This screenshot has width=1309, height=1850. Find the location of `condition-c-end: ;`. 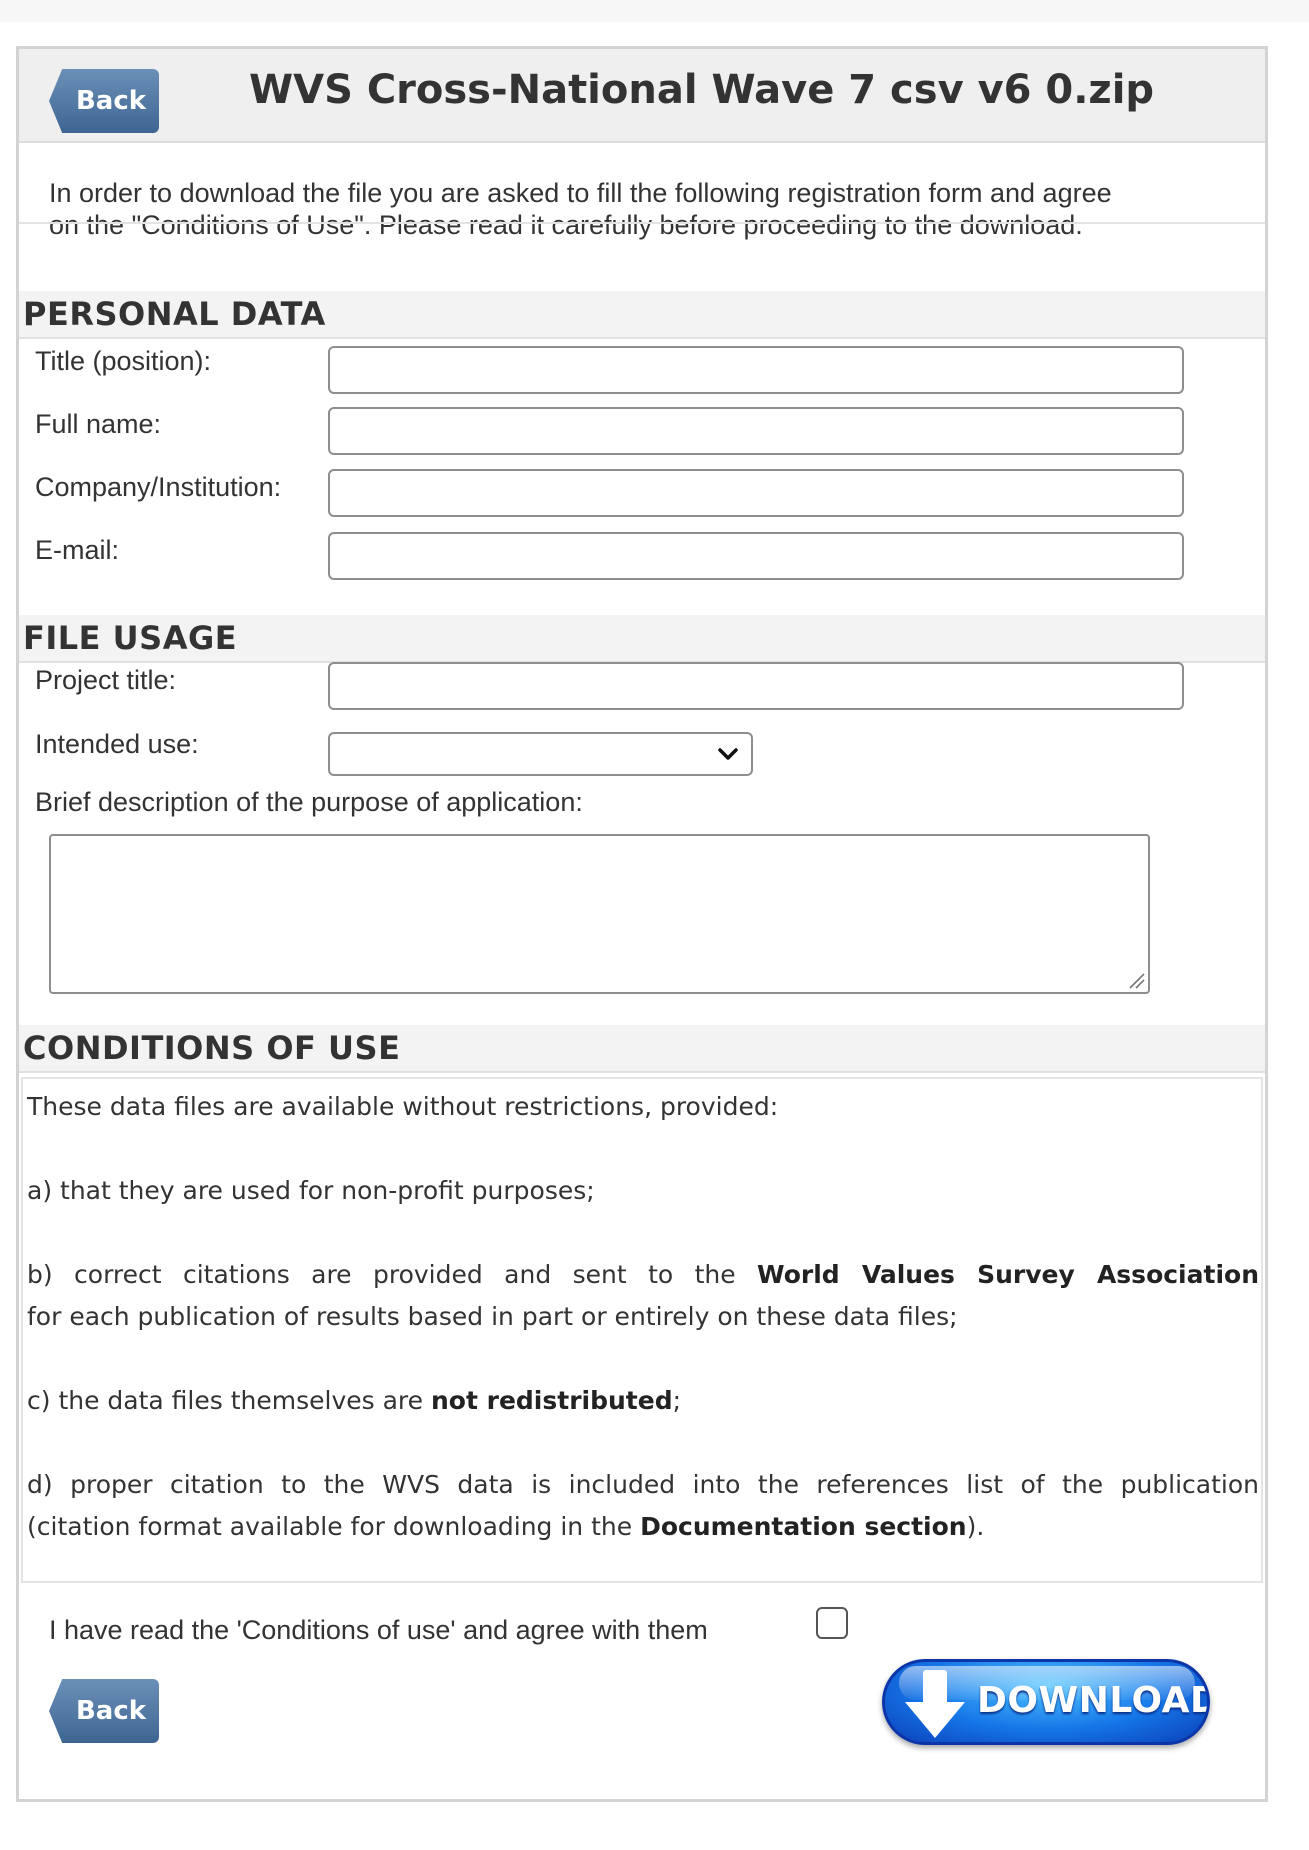

condition-c-end: ; is located at coordinates (677, 1400).